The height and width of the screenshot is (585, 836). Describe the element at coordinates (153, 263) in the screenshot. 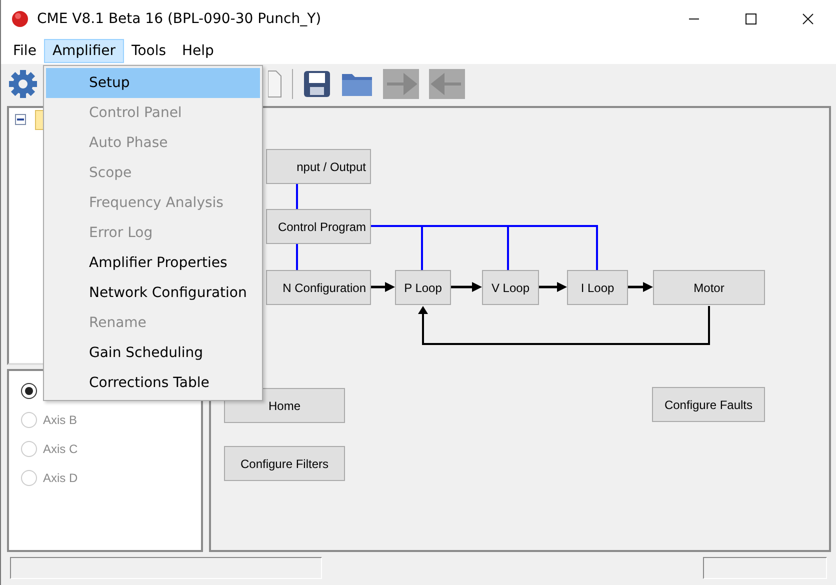

I see `menu-item: Amplifier Properties` at that location.